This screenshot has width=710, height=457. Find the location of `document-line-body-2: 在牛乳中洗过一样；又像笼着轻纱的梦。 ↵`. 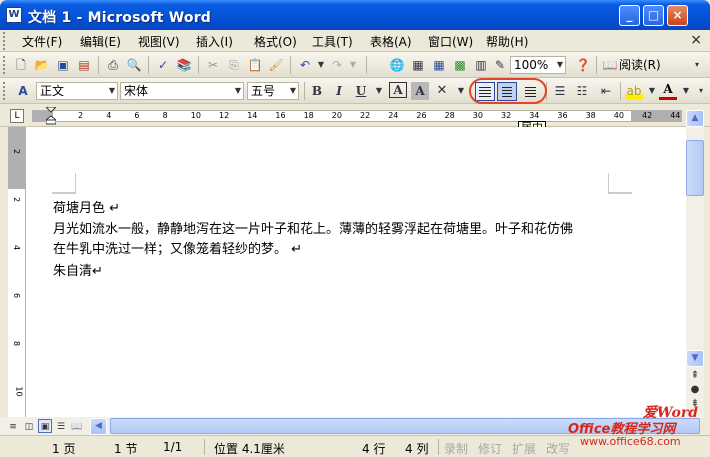

document-line-body-2: 在牛乳中洗过一样；又像笼着轻纱的梦。 ↵ is located at coordinates (177, 247).